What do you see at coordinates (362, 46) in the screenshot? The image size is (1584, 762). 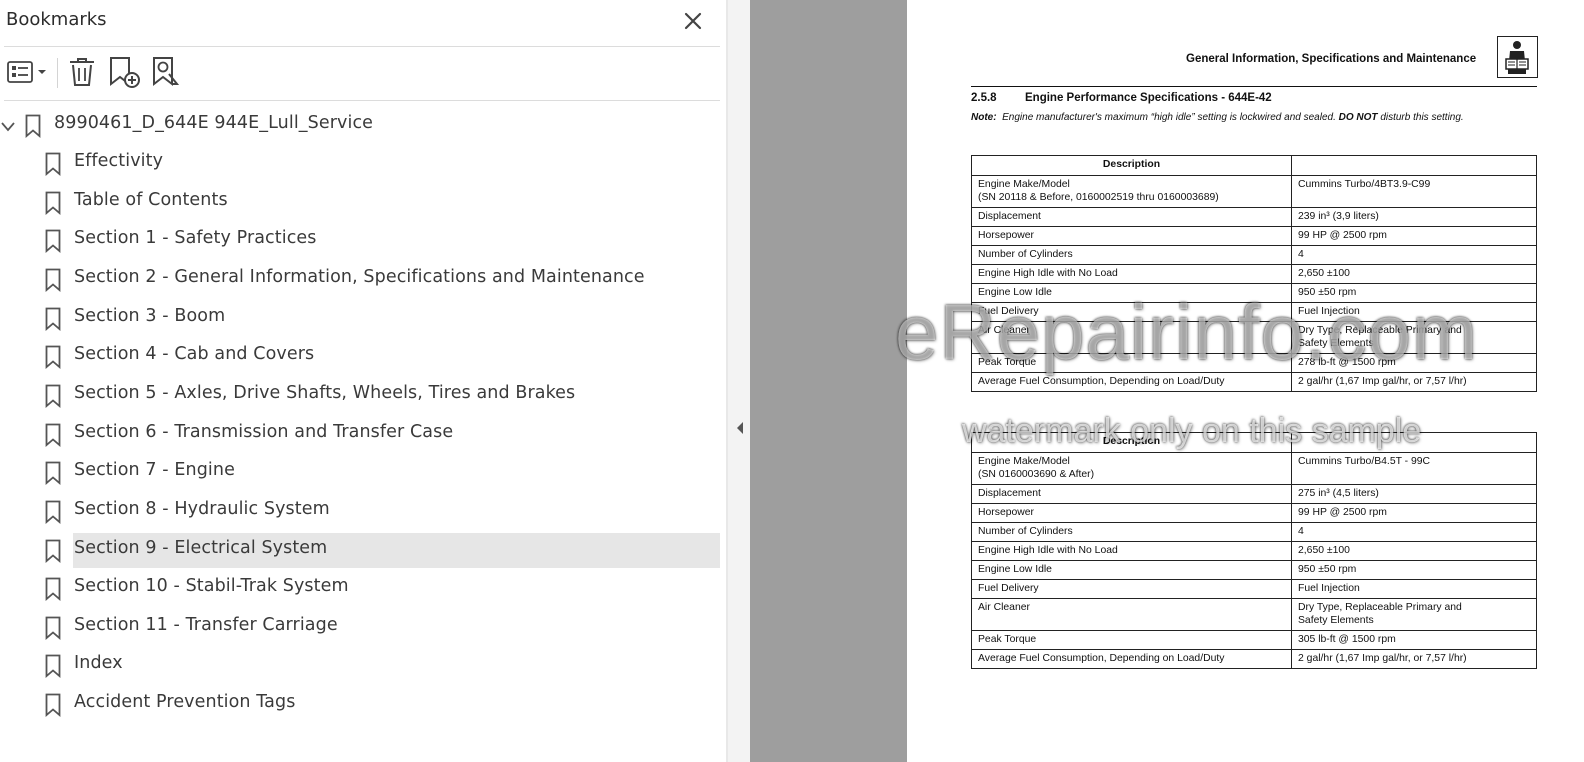 I see `divider` at bounding box center [362, 46].